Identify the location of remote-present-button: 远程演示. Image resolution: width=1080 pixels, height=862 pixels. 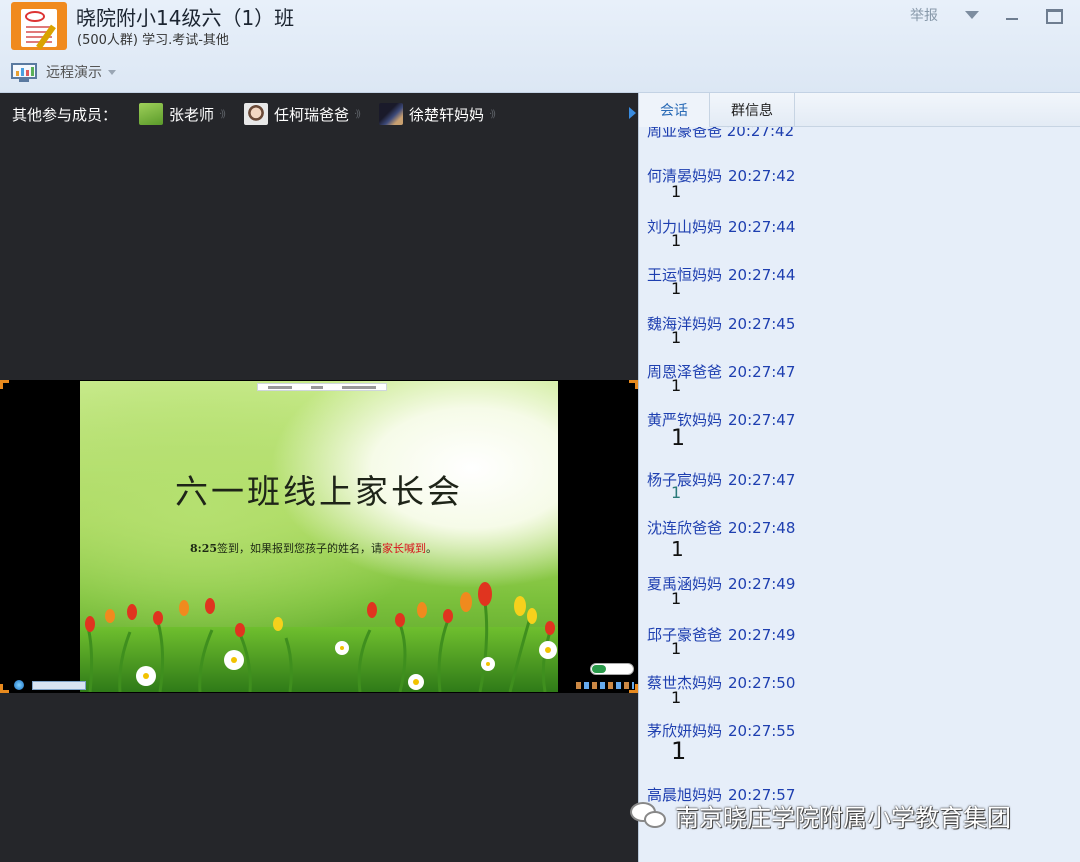
(62, 72).